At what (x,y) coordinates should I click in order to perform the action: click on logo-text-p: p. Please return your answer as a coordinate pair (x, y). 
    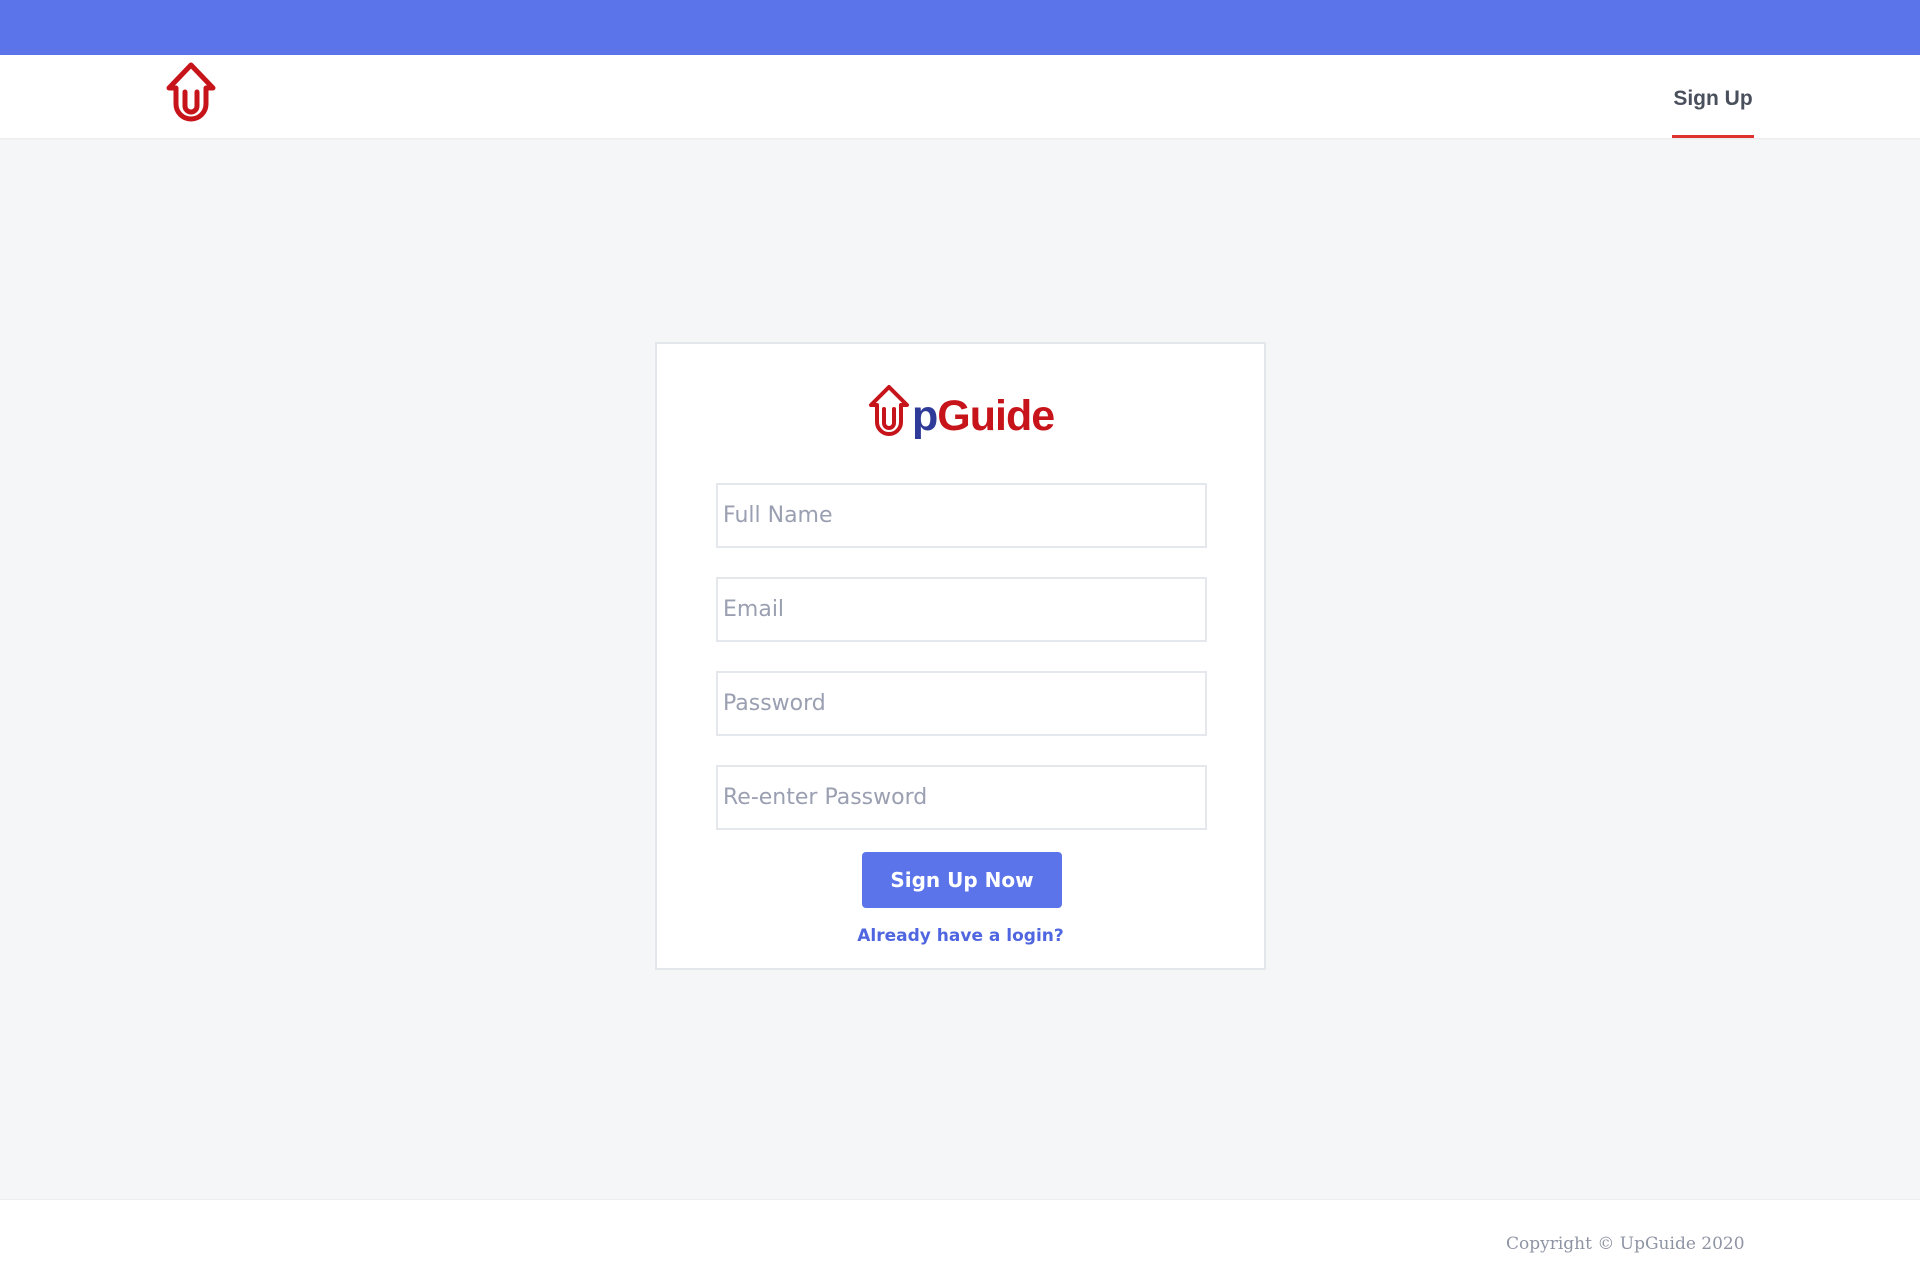
    Looking at the image, I should click on (925, 416).